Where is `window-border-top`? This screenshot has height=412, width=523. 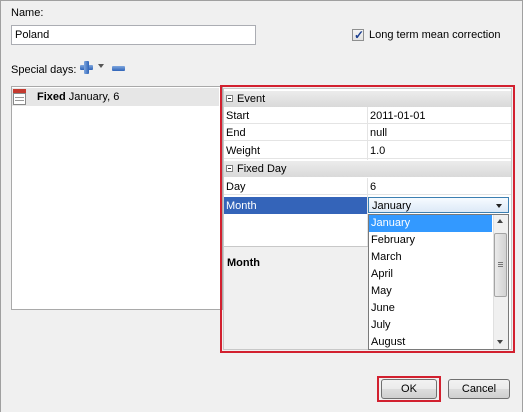
window-border-top is located at coordinates (261, 0).